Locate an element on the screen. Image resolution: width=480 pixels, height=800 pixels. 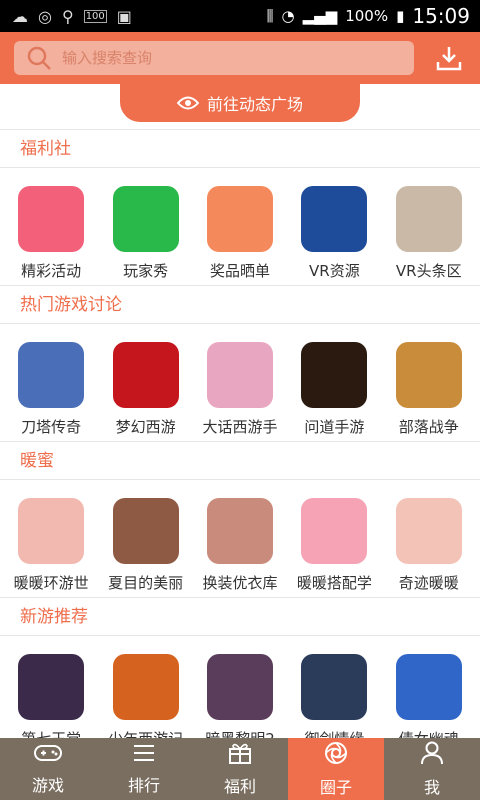
clash-icon is located at coordinates (428, 375).